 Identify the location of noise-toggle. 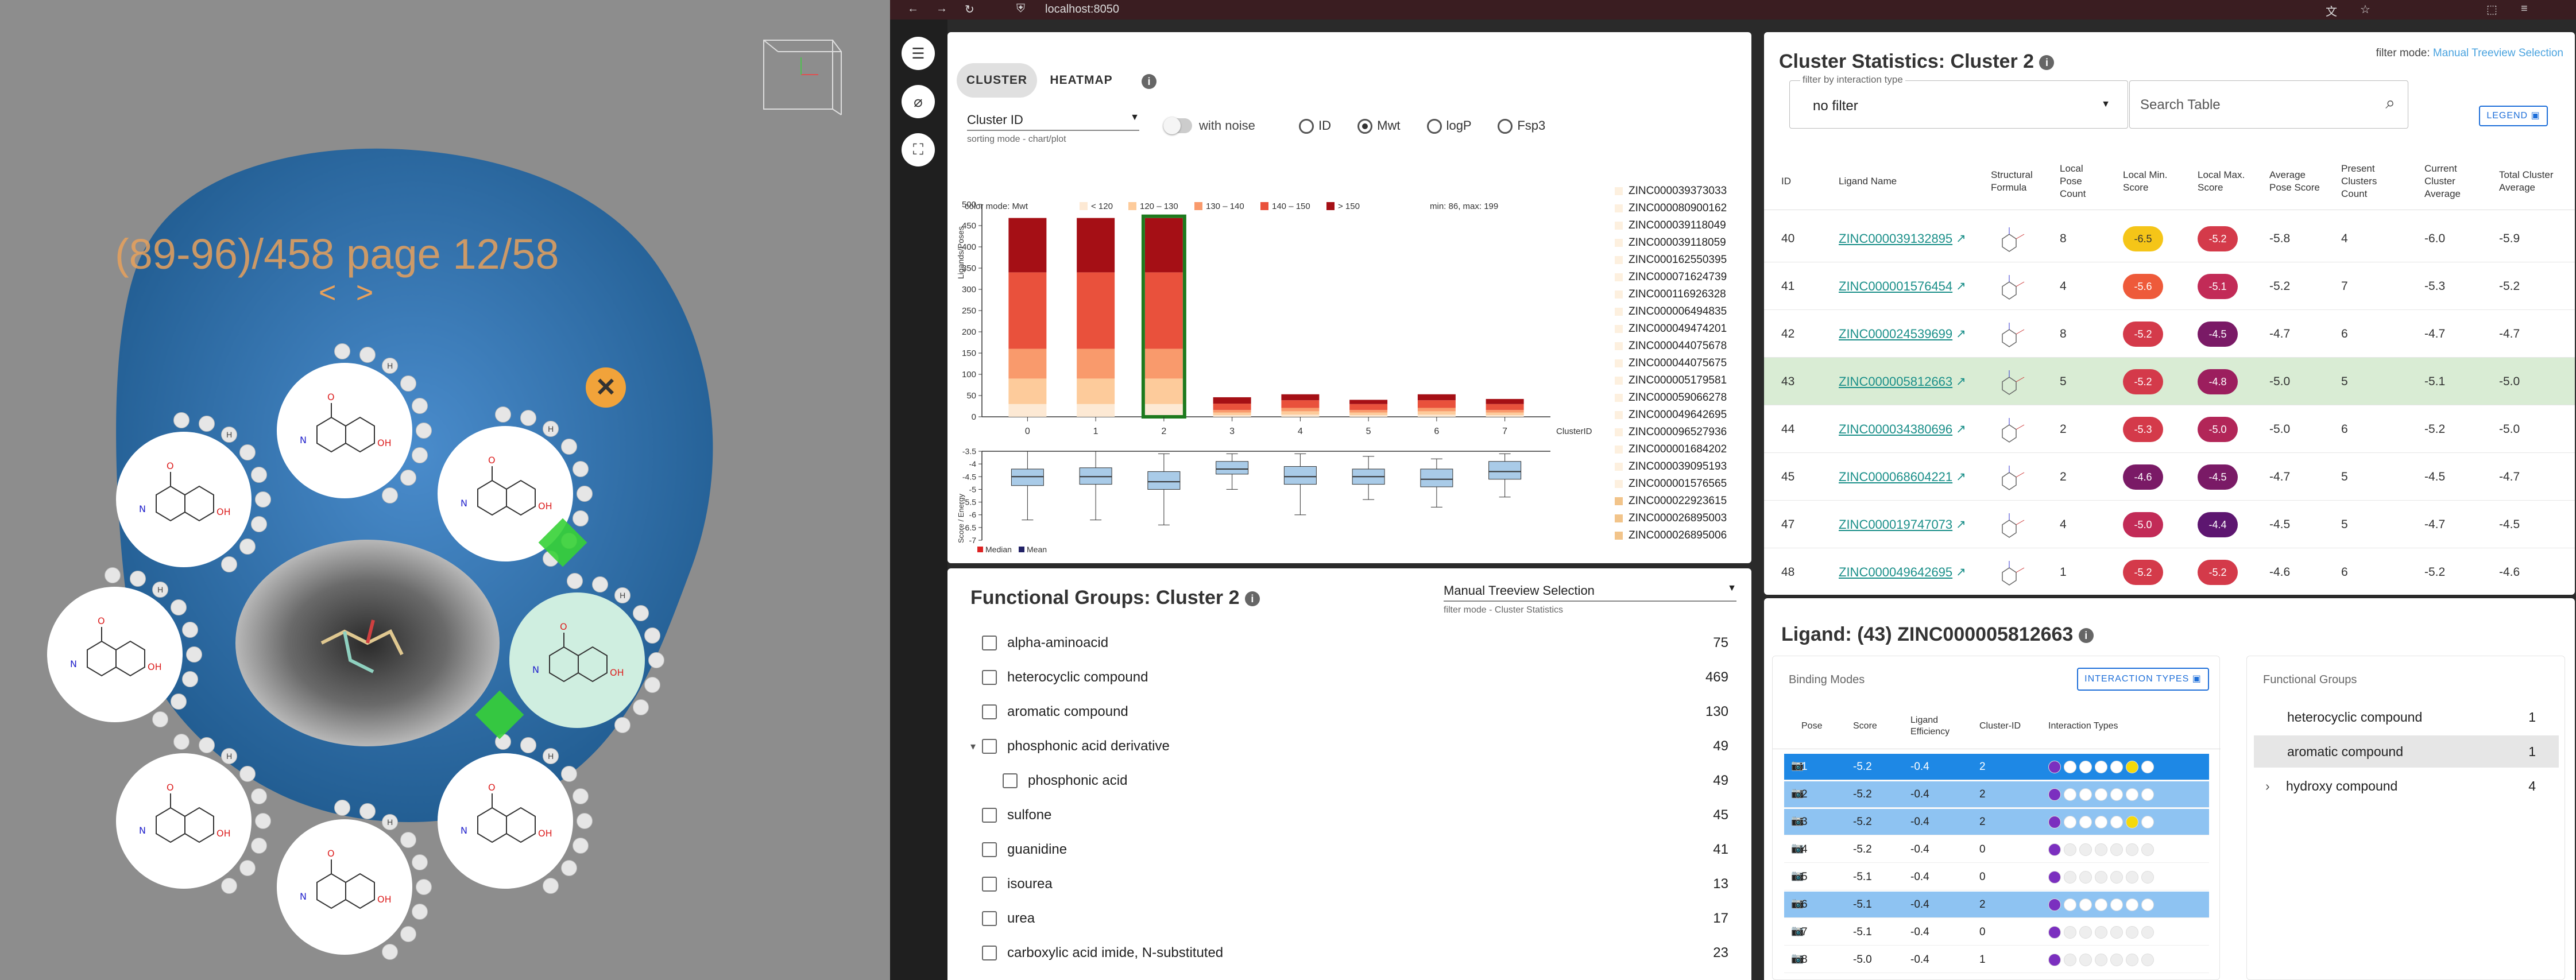
(1177, 125).